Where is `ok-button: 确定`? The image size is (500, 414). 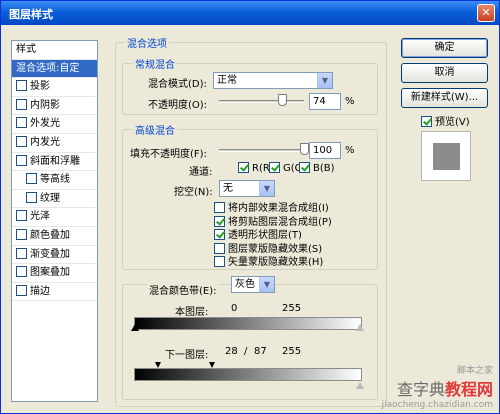
ok-button: 确定 is located at coordinates (444, 48).